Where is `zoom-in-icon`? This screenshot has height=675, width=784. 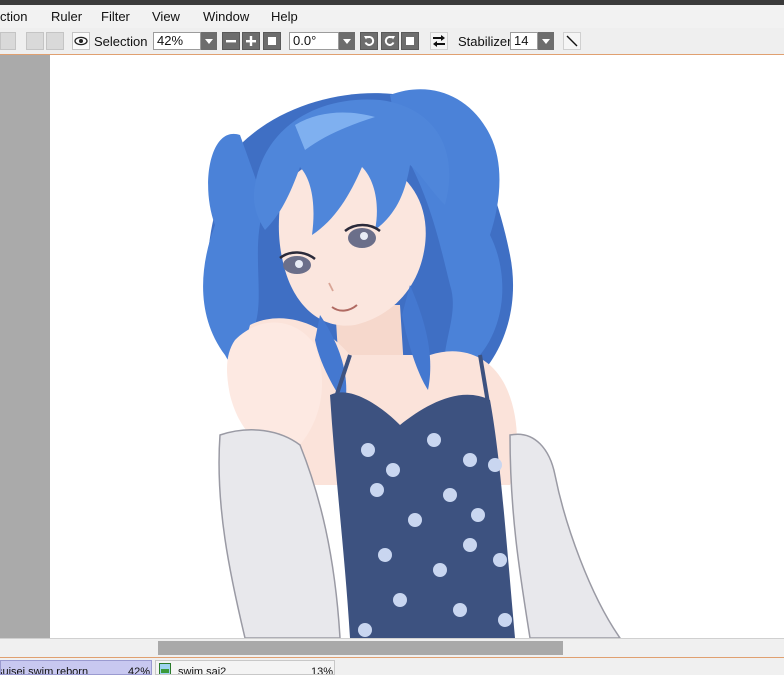
zoom-in-icon is located at coordinates (251, 41).